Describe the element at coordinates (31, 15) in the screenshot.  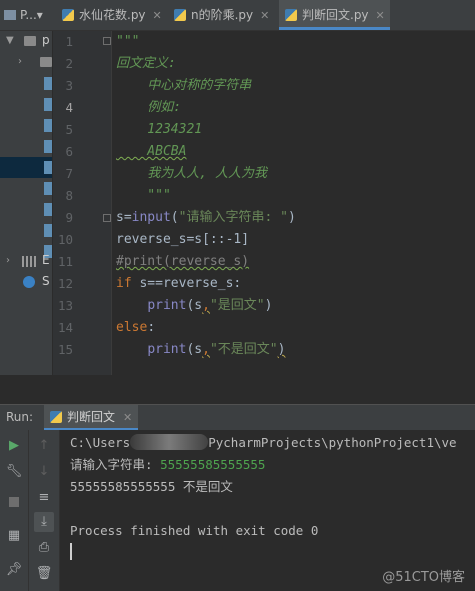
I see `project-label: P...▾` at that location.